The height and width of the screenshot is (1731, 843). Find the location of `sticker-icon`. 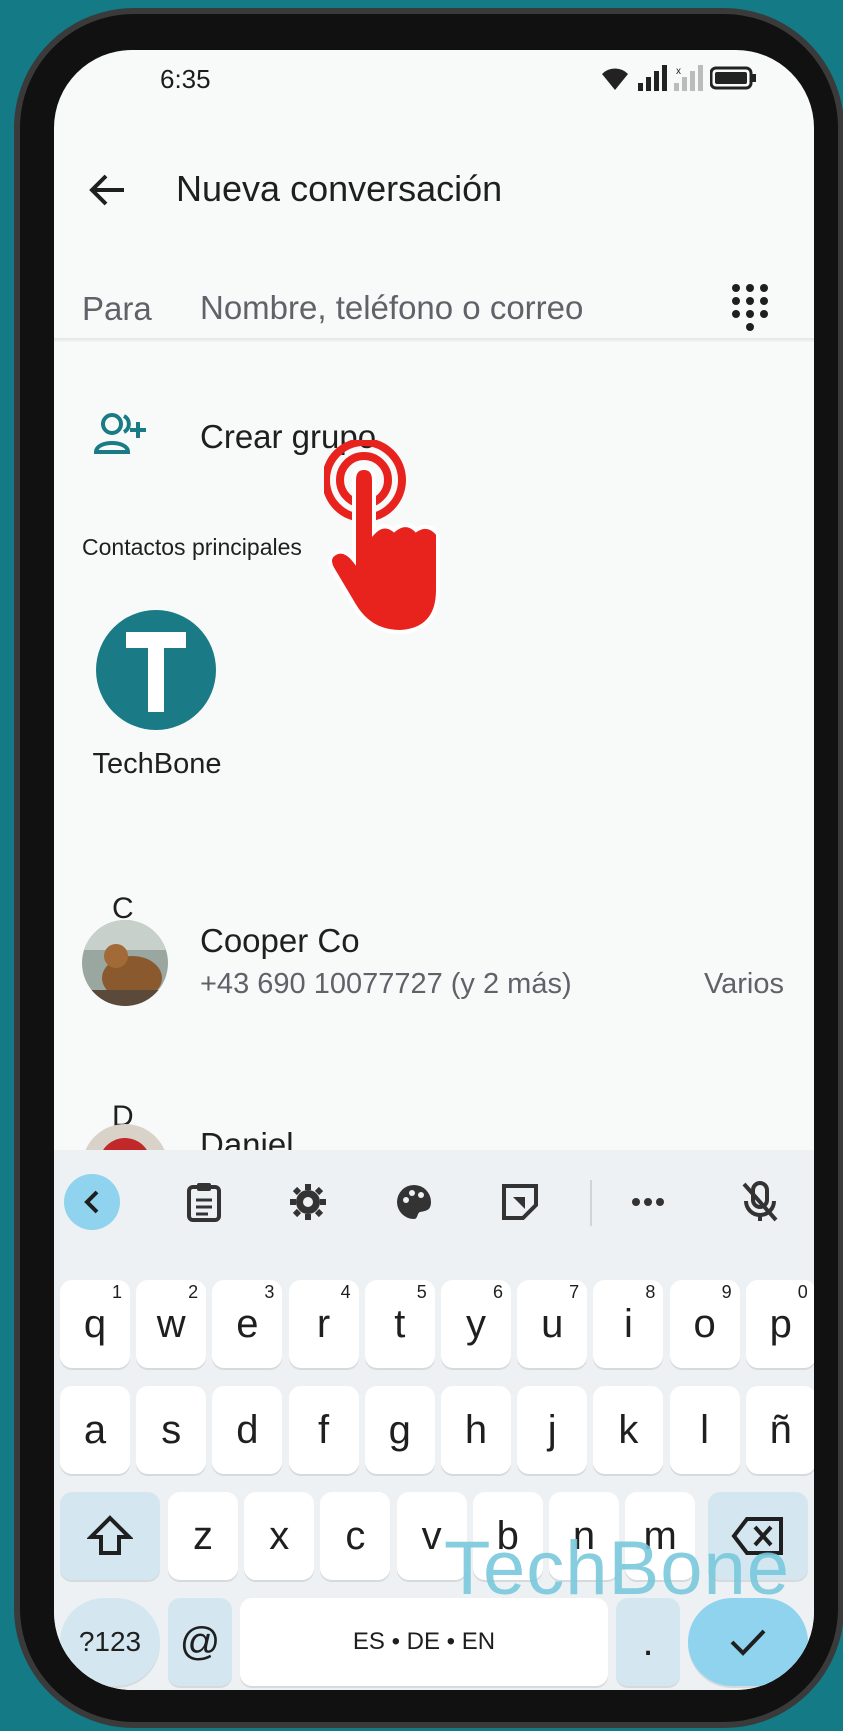

sticker-icon is located at coordinates (520, 1202).